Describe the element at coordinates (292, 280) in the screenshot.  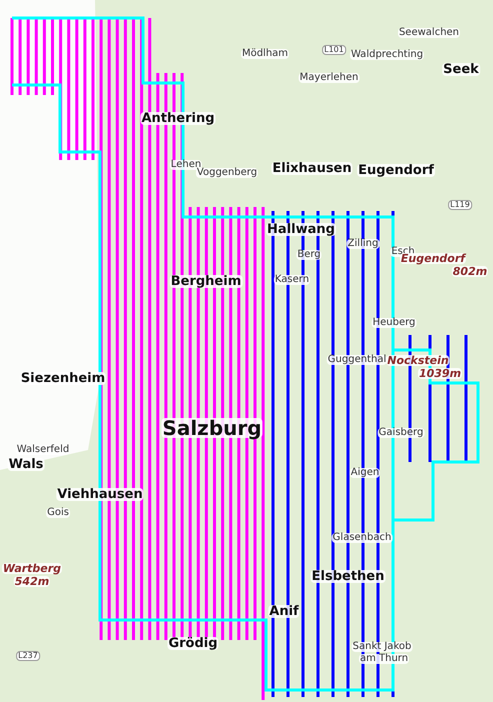
I see `place-label: Kasern` at that location.